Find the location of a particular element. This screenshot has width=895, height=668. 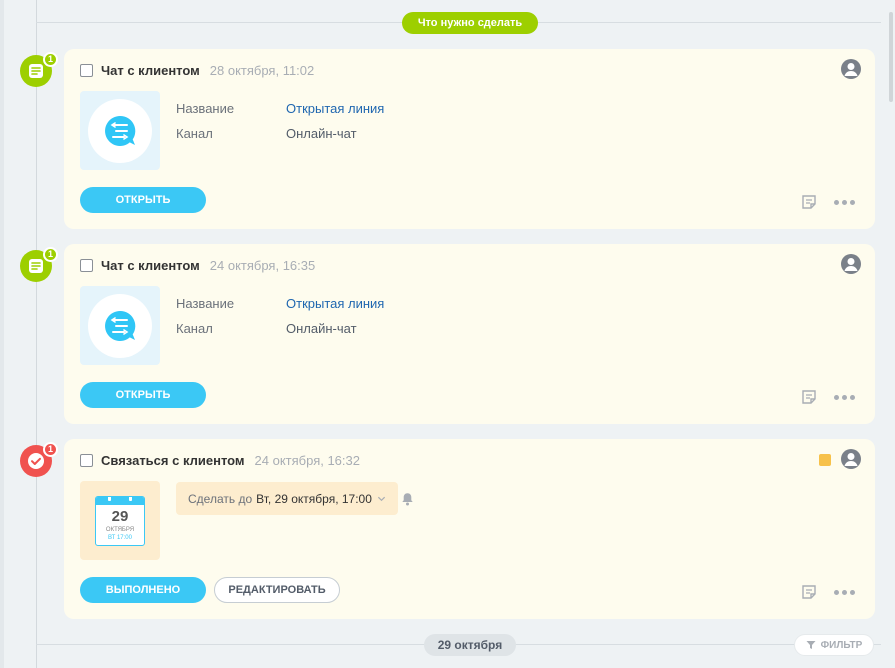

calendar-thumbnail: 29 ОКТЯБРЯ ВТ 17:00 is located at coordinates (120, 520).